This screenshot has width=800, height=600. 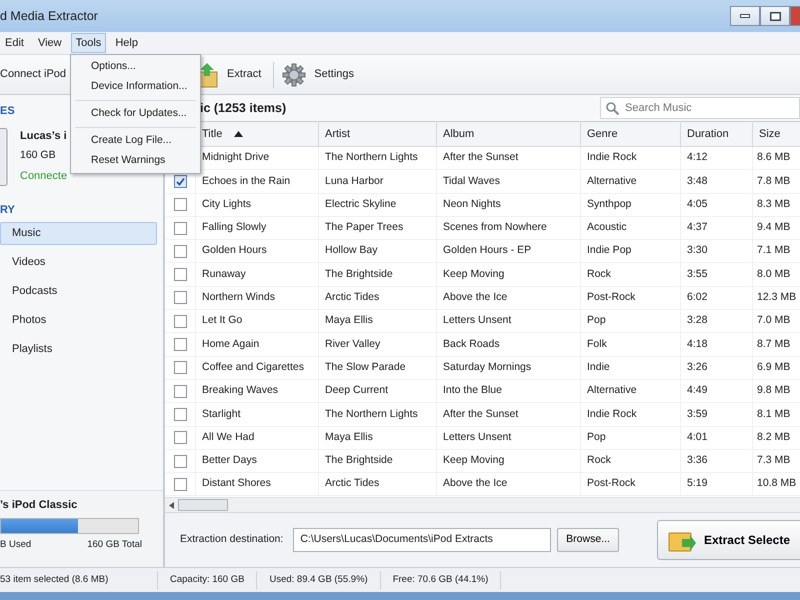 What do you see at coordinates (79, 580) in the screenshot?
I see `status-text: 53 item selected (8.6 MB)` at bounding box center [79, 580].